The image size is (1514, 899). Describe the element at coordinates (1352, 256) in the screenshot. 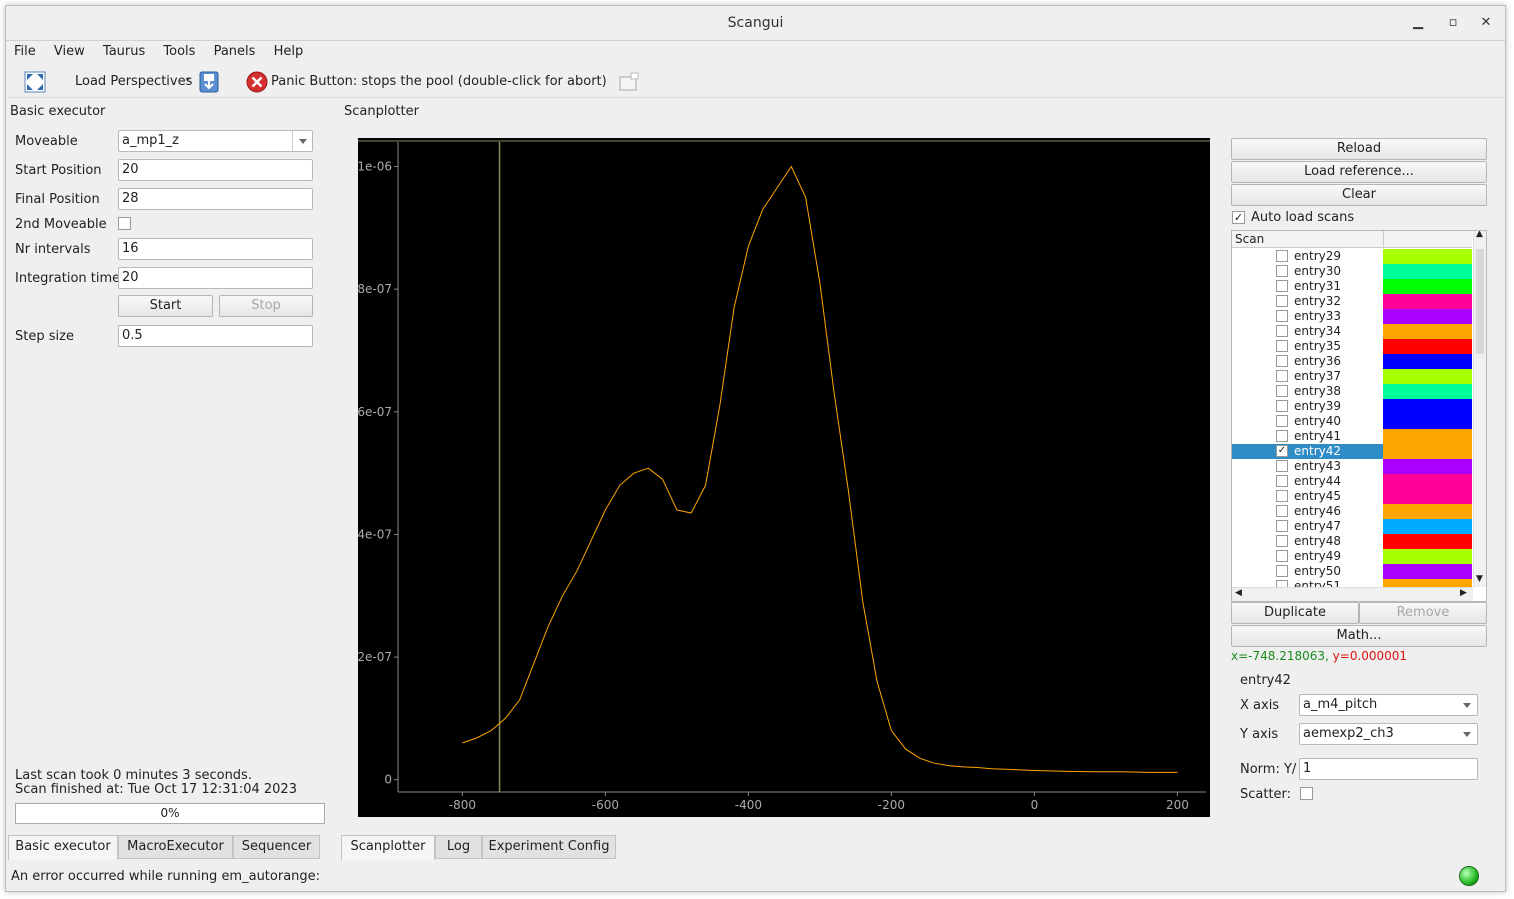

I see `scan-list-item: entry29` at that location.